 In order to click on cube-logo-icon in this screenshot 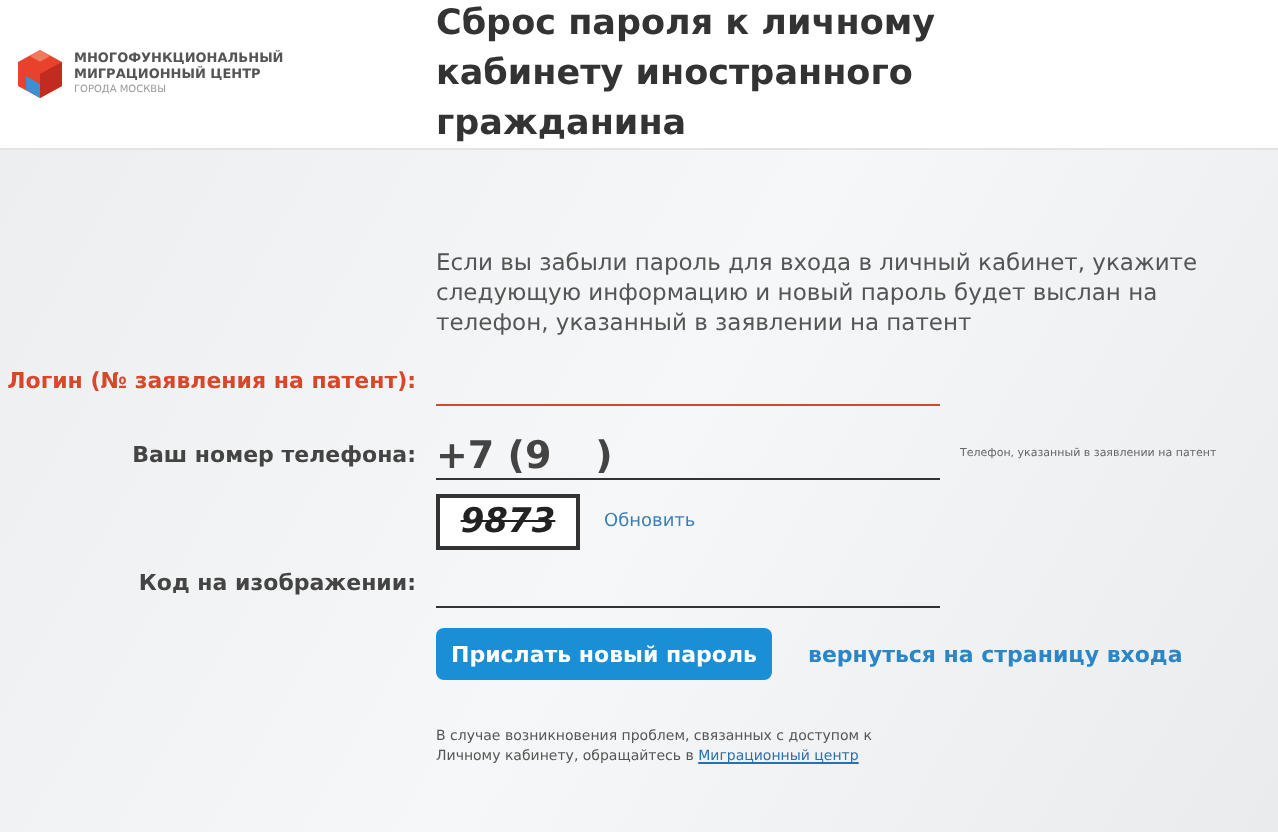, I will do `click(40, 74)`.